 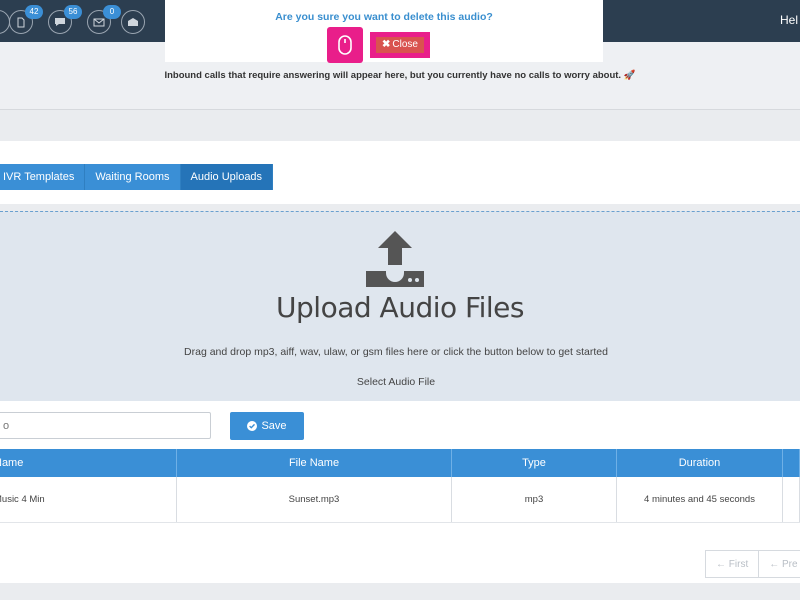 What do you see at coordinates (26, 19) in the screenshot?
I see `file-icon: 42` at bounding box center [26, 19].